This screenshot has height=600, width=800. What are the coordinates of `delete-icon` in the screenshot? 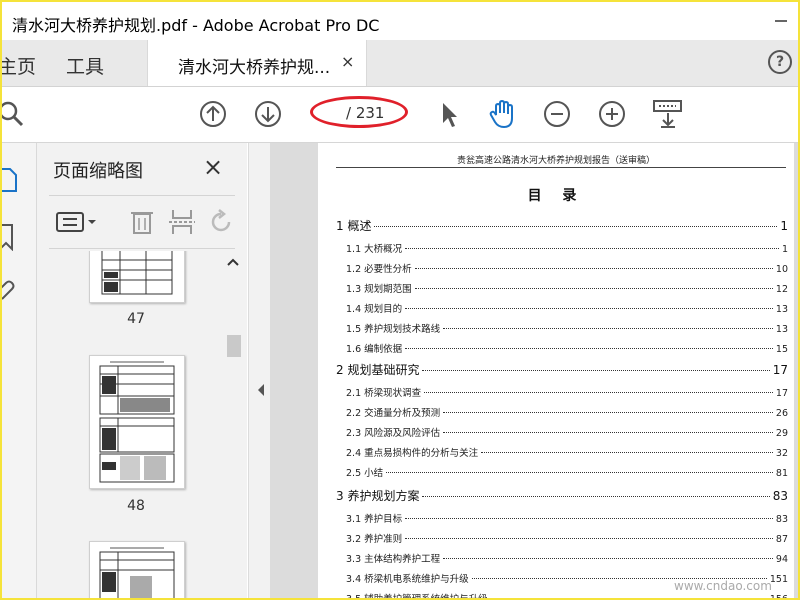 It's located at (142, 222).